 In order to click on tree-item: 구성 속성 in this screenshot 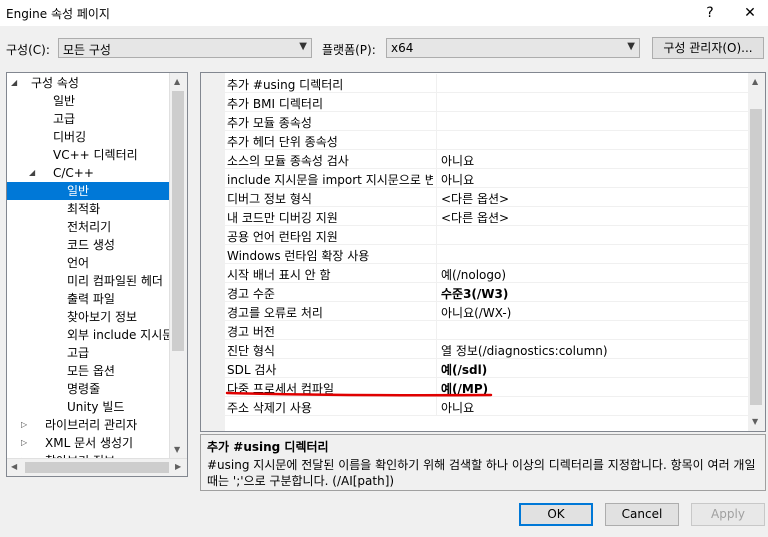, I will do `click(55, 83)`.